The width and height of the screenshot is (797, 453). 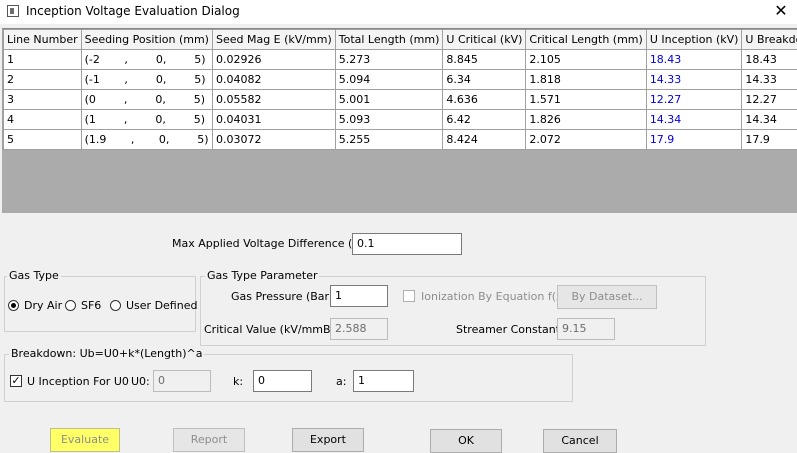 I want to click on window-title: Inception Voltage Evaluation Dialog, so click(x=133, y=11).